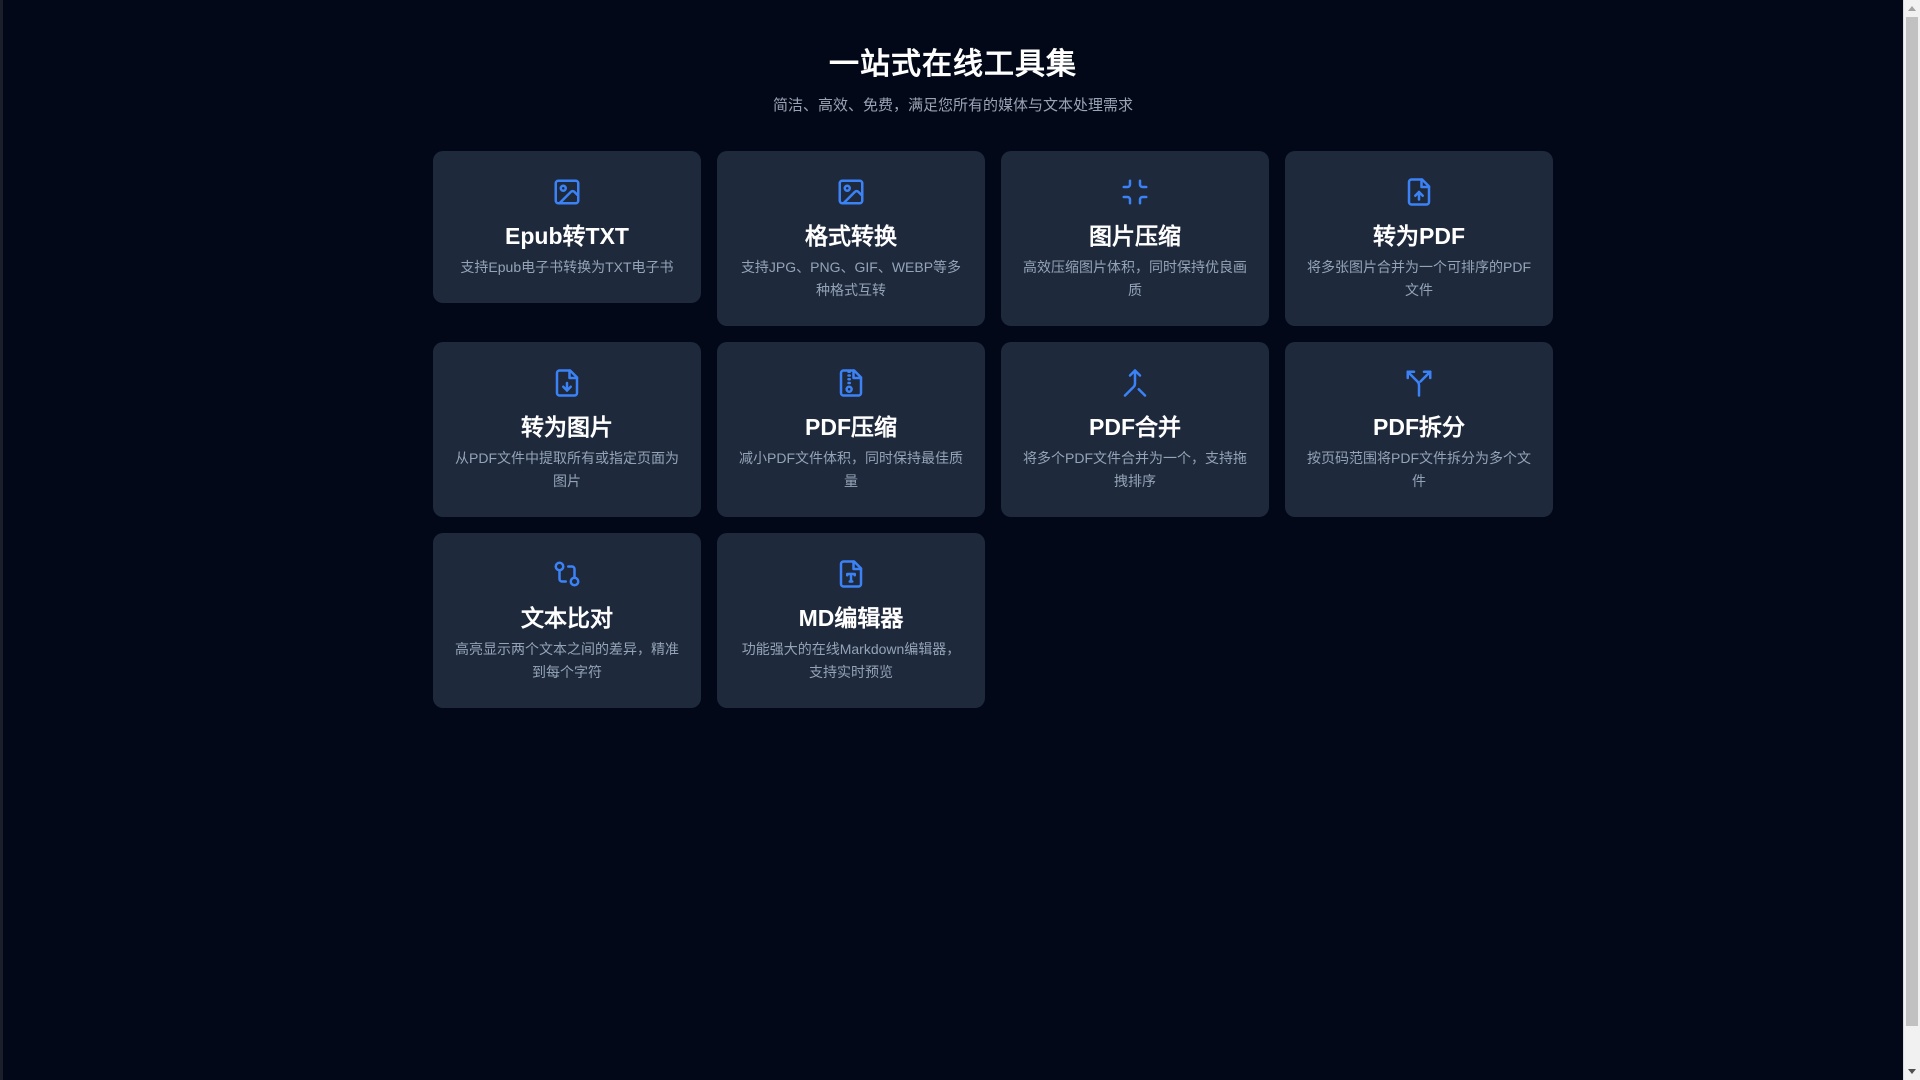 The height and width of the screenshot is (1080, 1920). I want to click on tool-card-md-editor: MD编辑器 功能强大的在线Markdown编辑器，支持实时预览, so click(851, 620).